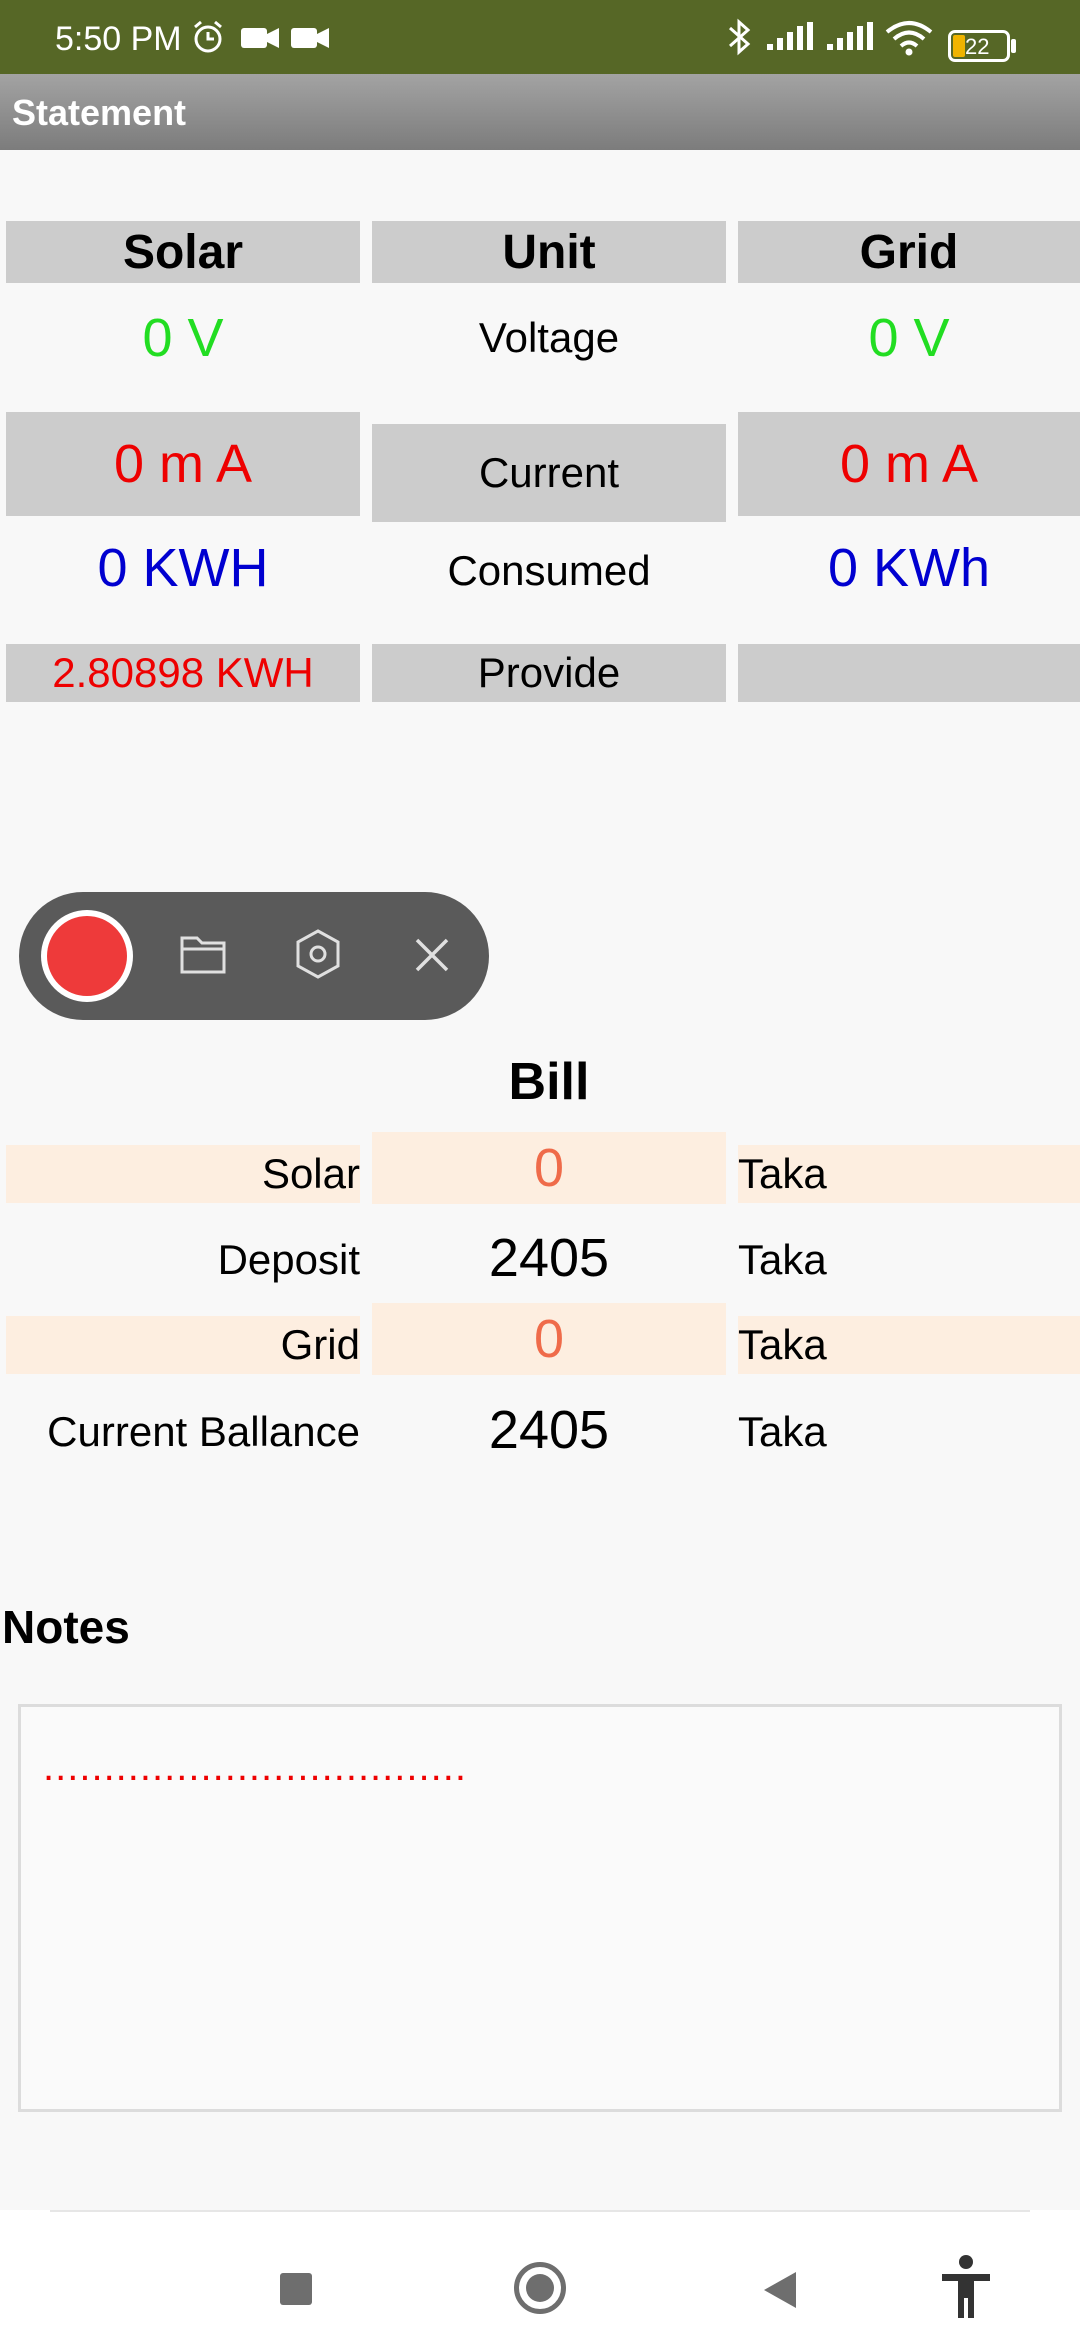 Image resolution: width=1080 pixels, height=2340 pixels. Describe the element at coordinates (549, 673) in the screenshot. I see `provide-label: Provide` at that location.